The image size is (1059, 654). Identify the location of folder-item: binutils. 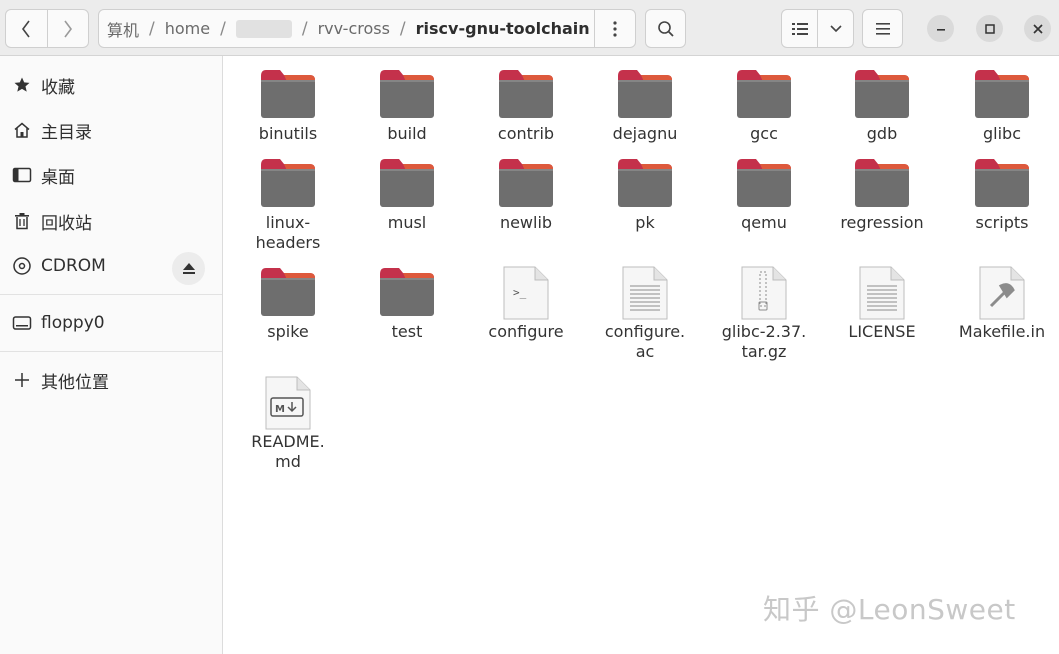
(288, 105).